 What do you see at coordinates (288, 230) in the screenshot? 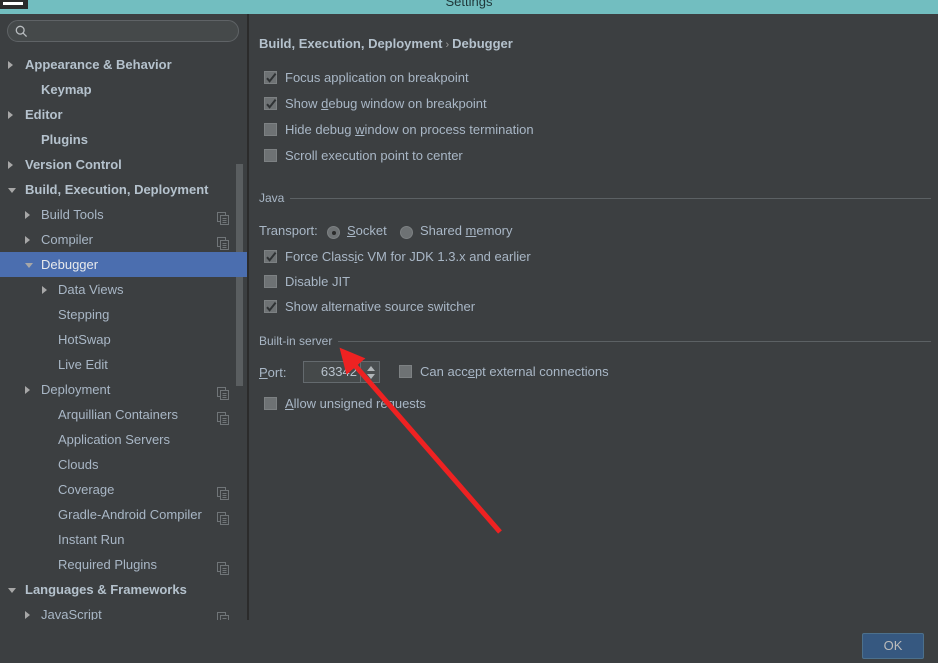
I see `transport-label: Transport:` at bounding box center [288, 230].